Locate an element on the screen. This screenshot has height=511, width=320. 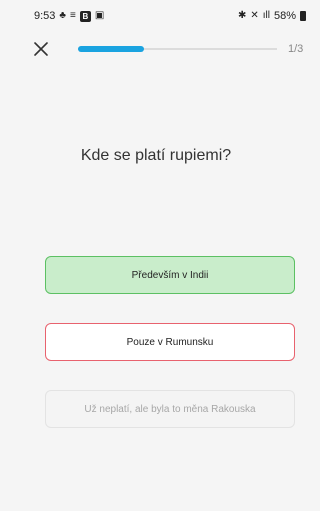
quiz-top-bar: 1/3 is located at coordinates (156, 51).